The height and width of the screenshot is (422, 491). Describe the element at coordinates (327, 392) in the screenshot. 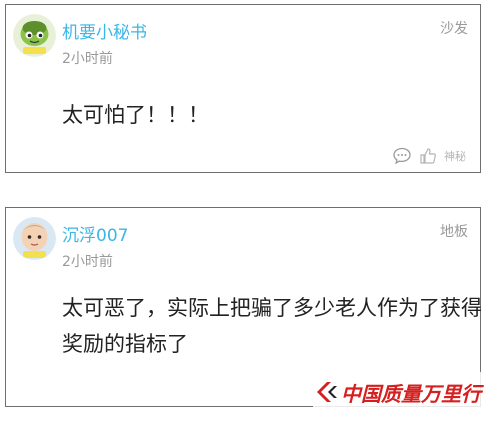

I see `brand-logo-icon` at that location.